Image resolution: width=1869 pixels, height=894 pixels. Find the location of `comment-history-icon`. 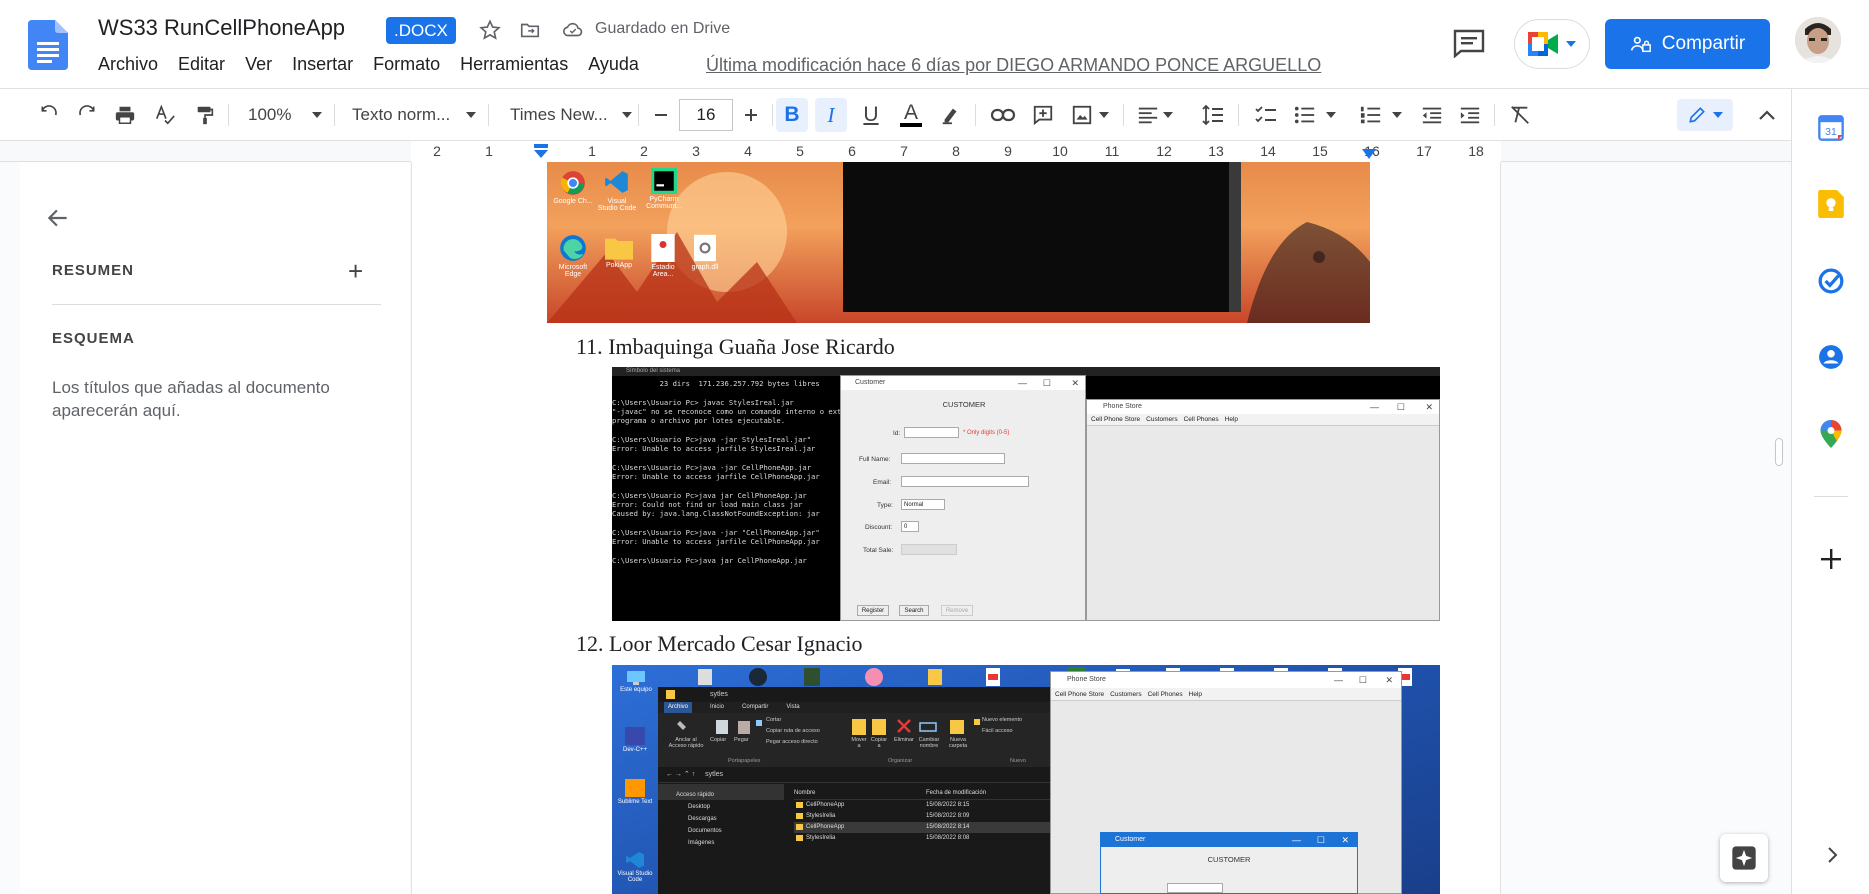

comment-history-icon is located at coordinates (1469, 43).